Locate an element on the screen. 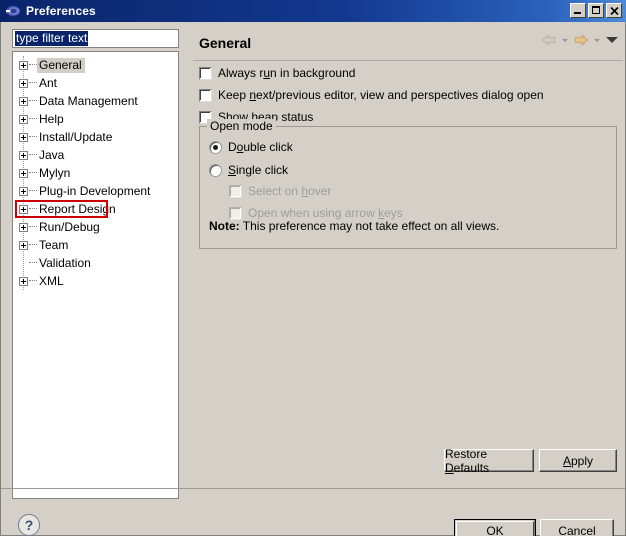 This screenshot has height=536, width=626. tree-item-java: Java is located at coordinates (95, 155).